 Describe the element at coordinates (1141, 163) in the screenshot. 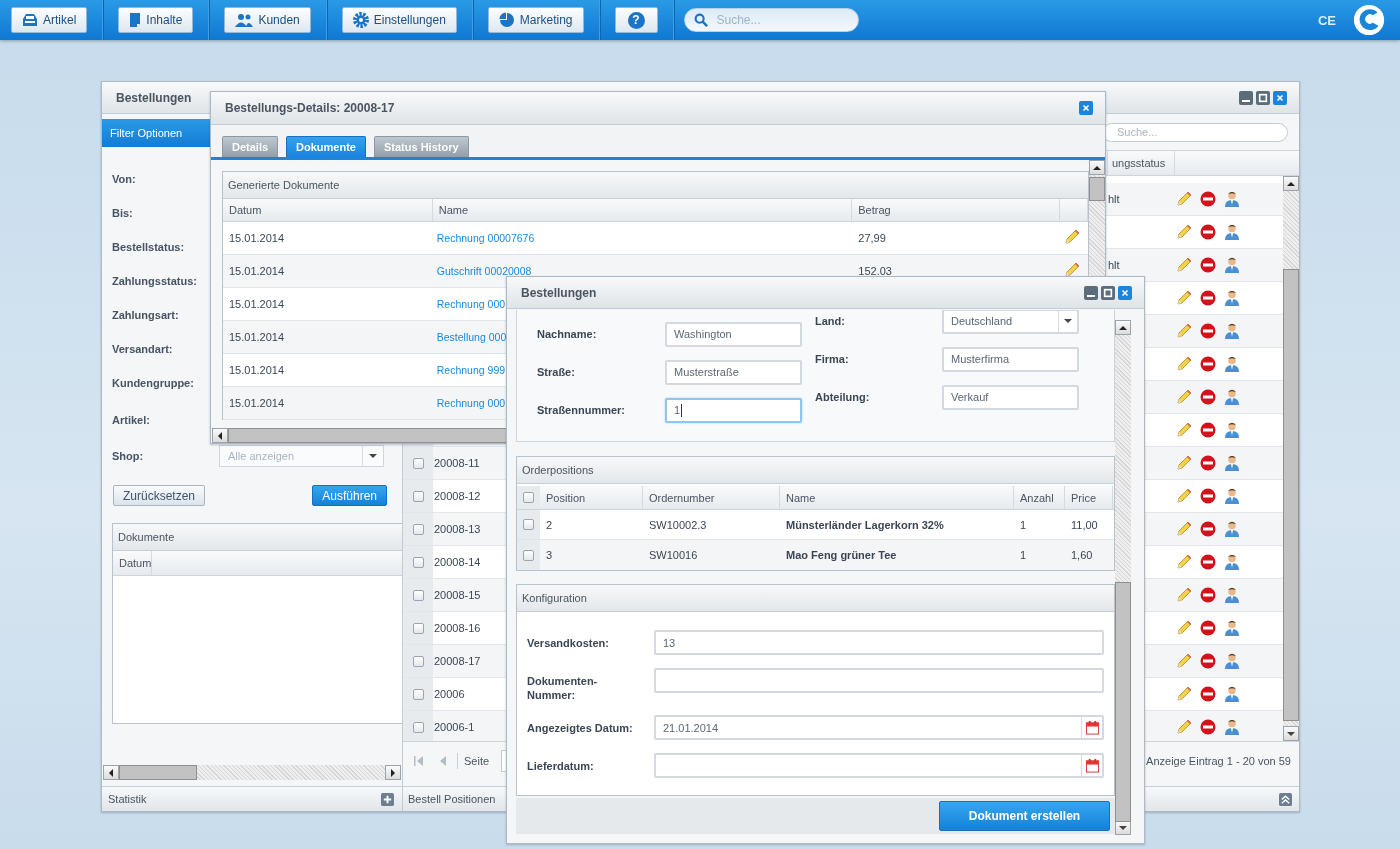

I see `column-header: ungsstatus` at that location.